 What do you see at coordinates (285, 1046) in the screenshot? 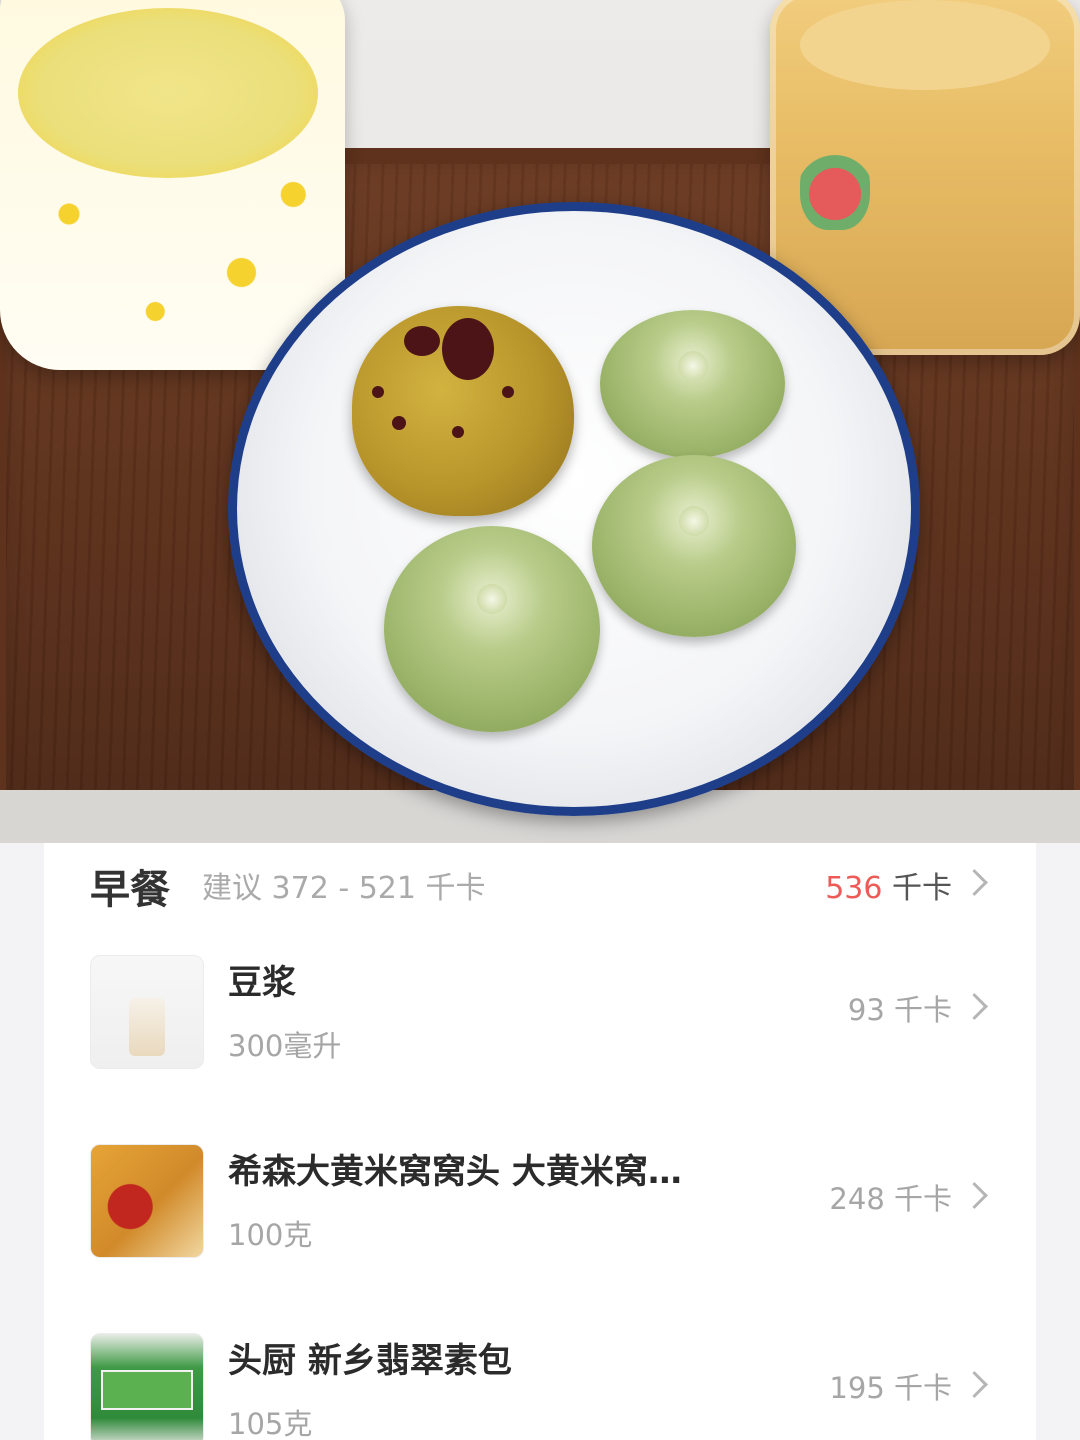
I see `food-amount: 300毫升` at bounding box center [285, 1046].